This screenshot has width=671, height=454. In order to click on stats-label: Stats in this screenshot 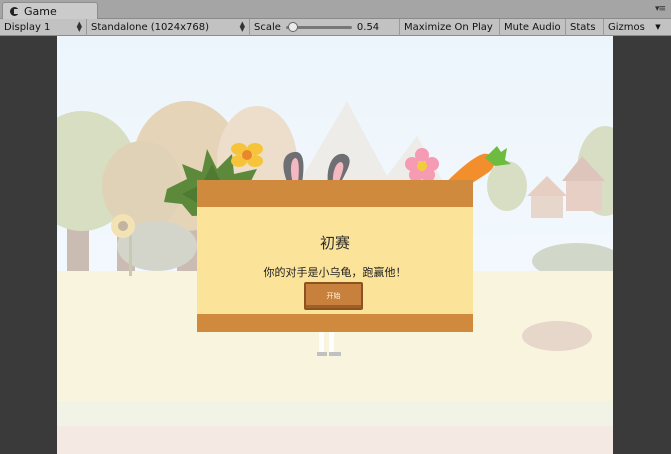, I will do `click(583, 27)`.